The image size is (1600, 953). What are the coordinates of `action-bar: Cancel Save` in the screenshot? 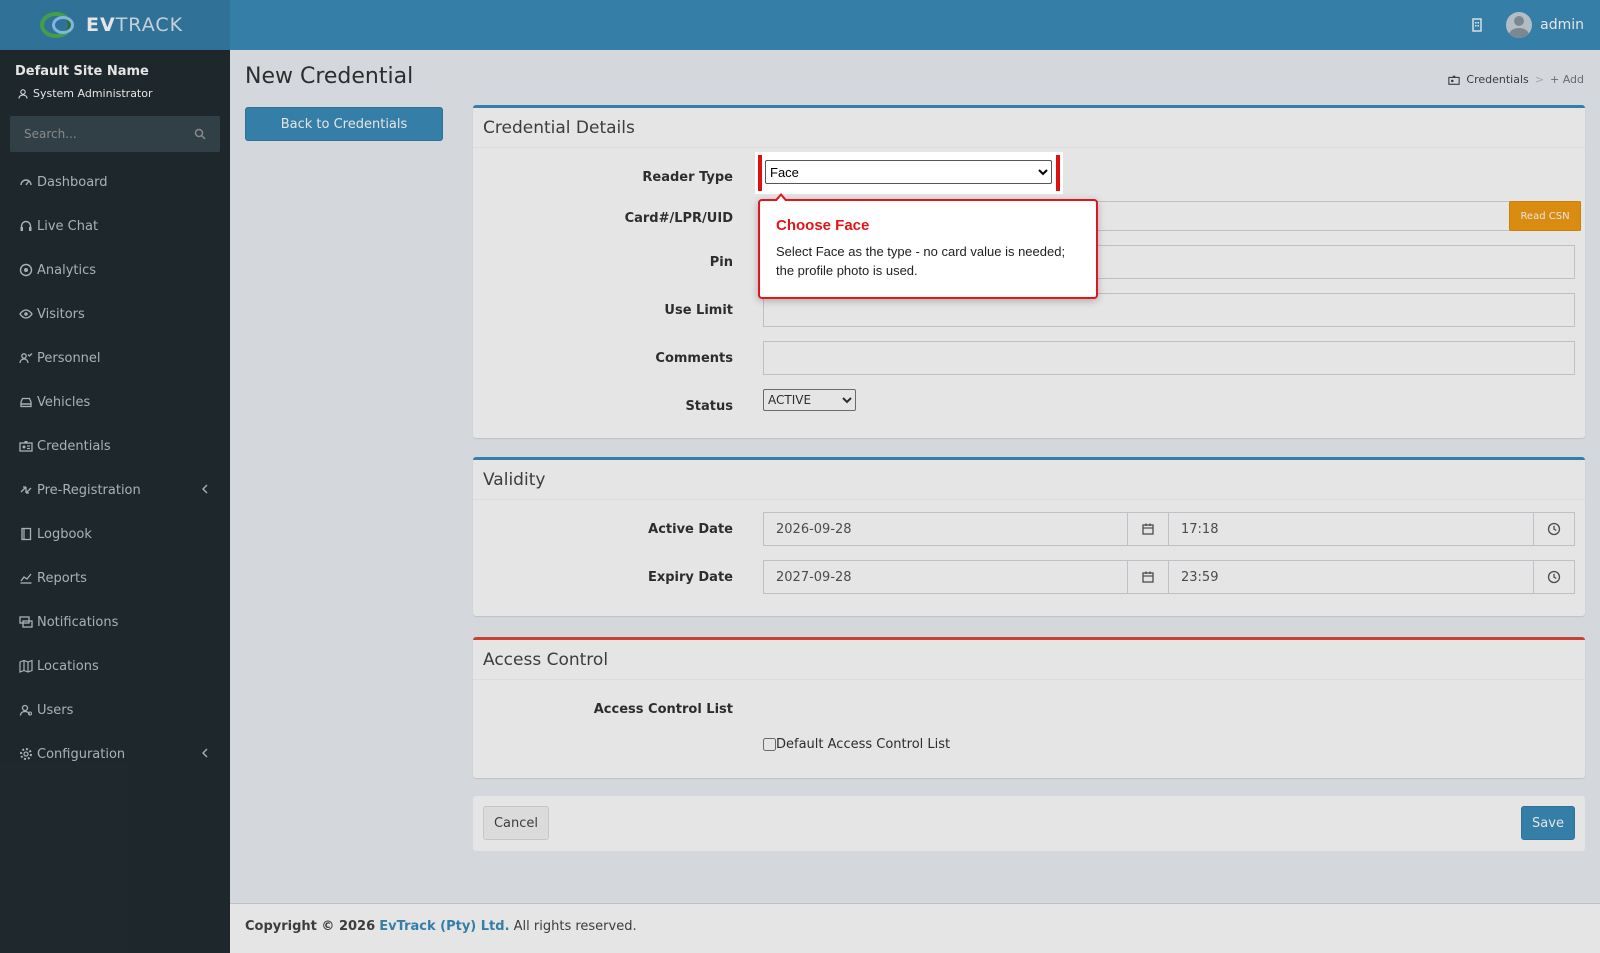 It's located at (1029, 823).